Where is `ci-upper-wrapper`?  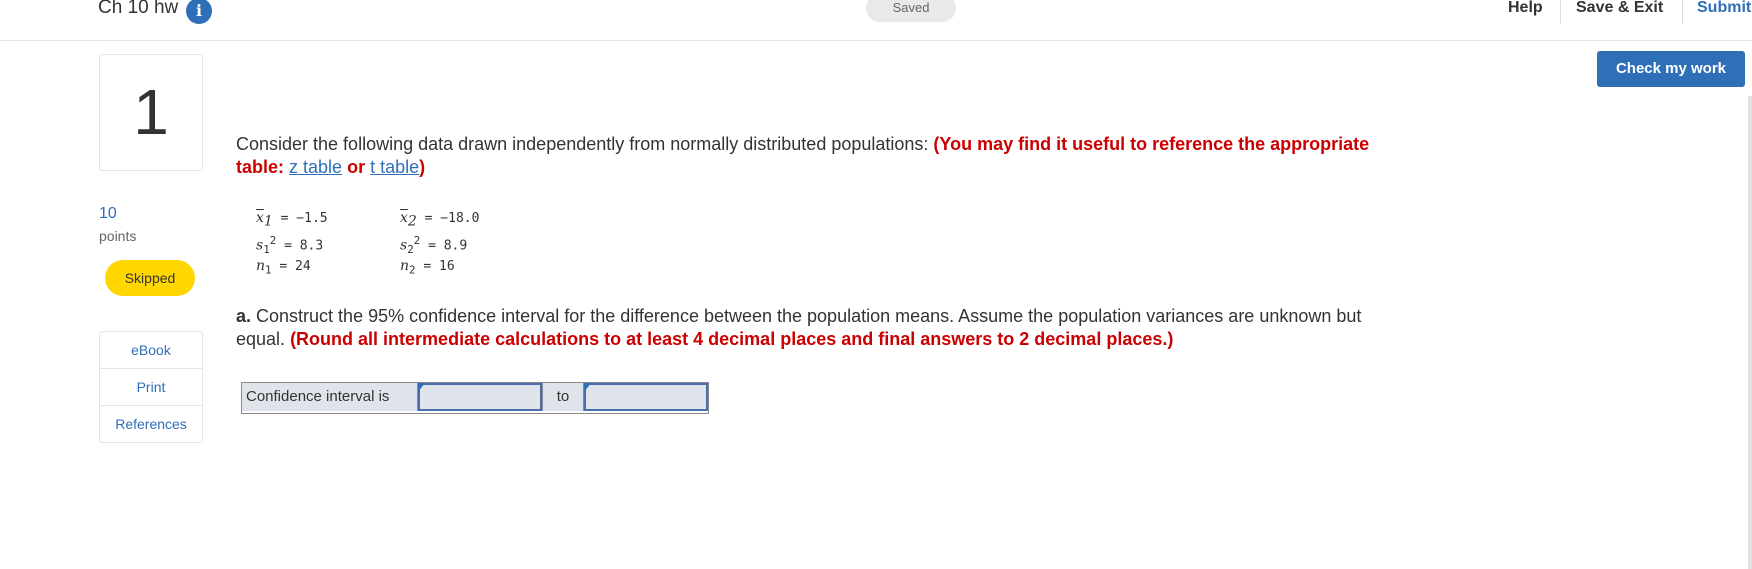
ci-upper-wrapper is located at coordinates (646, 398).